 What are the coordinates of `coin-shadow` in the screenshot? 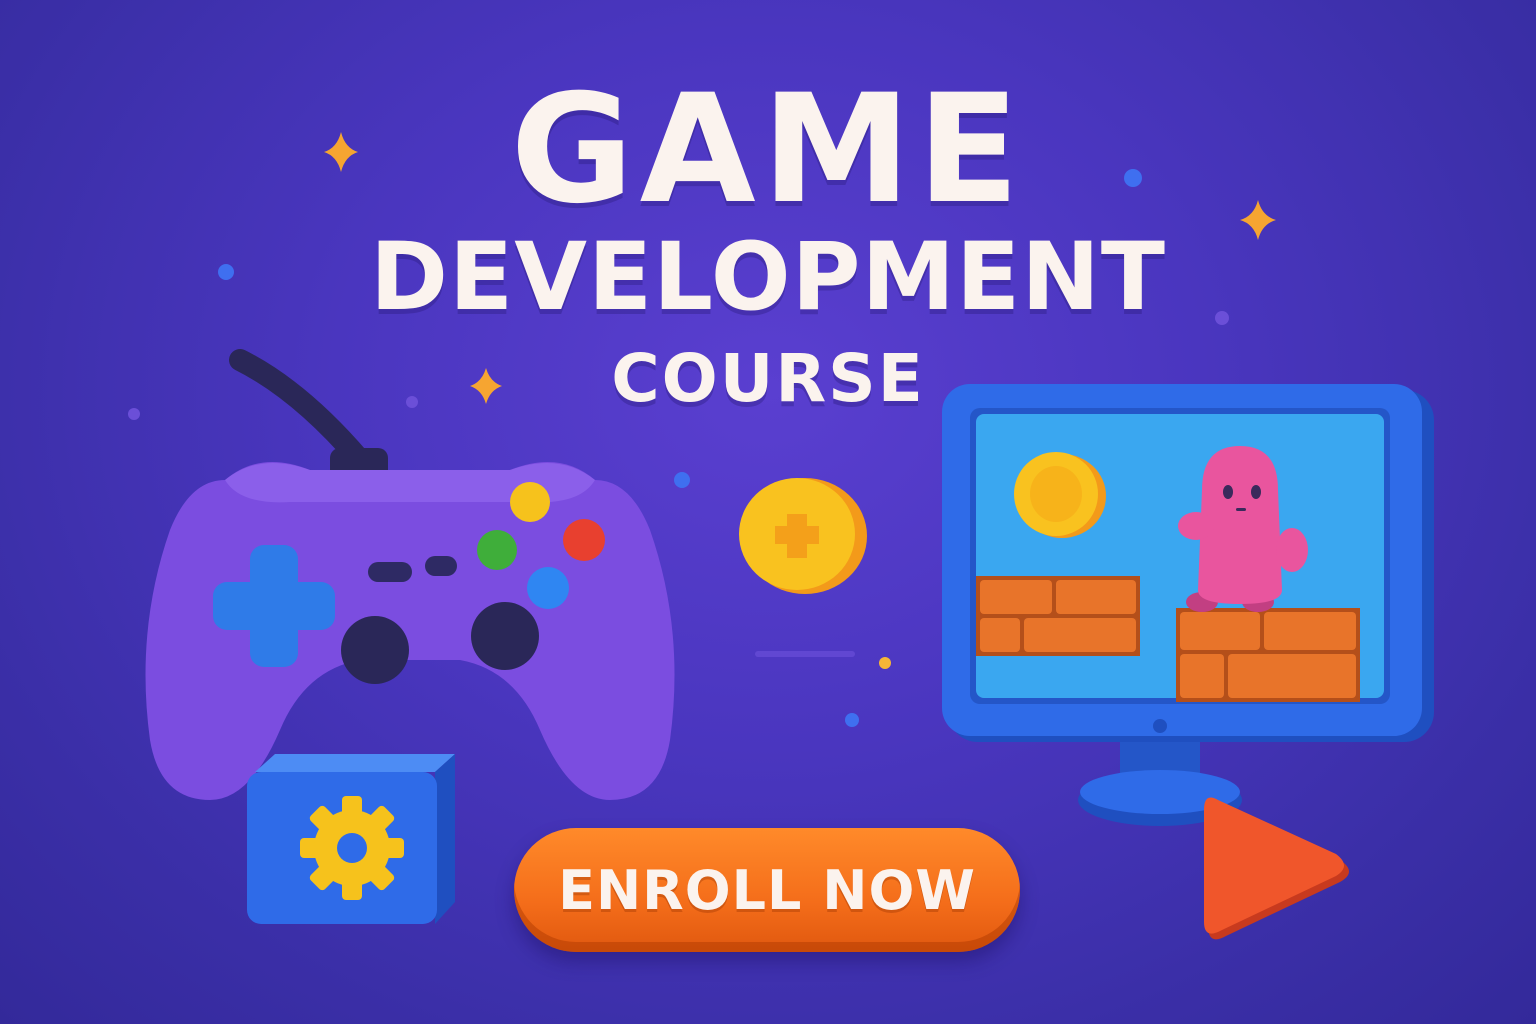 It's located at (805, 654).